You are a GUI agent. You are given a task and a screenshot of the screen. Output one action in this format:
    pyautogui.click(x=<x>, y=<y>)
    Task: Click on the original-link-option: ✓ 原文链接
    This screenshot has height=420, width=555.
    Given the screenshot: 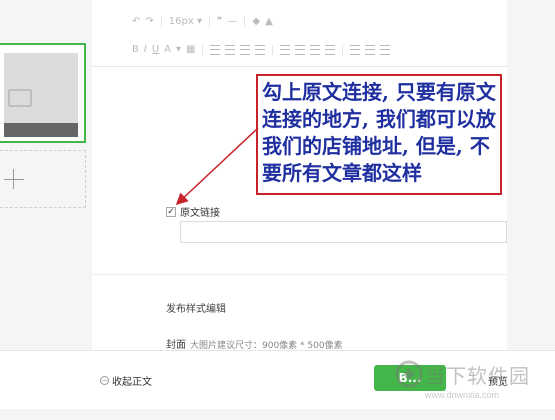 What is the action you would take?
    pyautogui.click(x=193, y=211)
    